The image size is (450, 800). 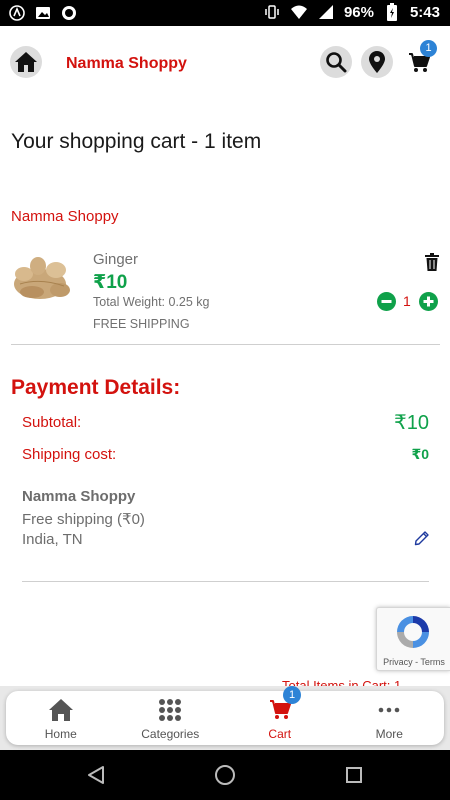 I want to click on image-notification-icon, so click(x=43, y=13).